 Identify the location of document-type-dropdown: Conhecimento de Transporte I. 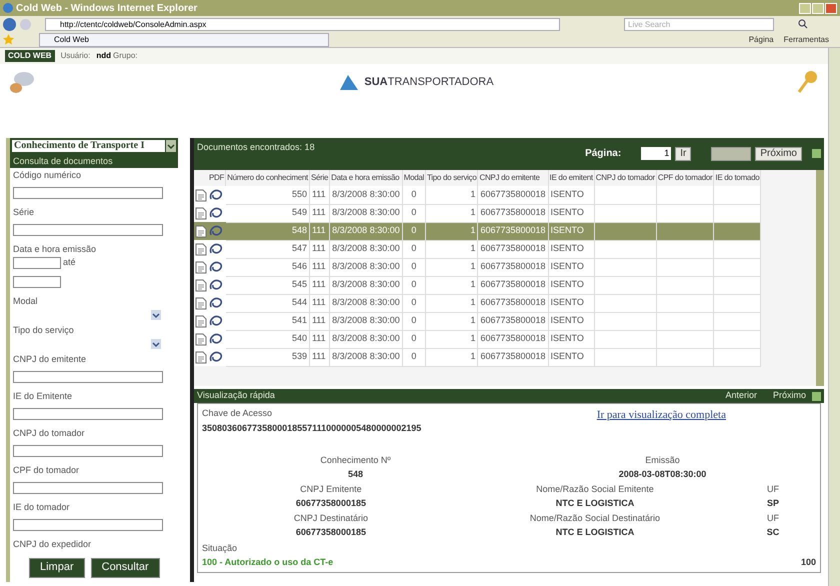
(94, 146).